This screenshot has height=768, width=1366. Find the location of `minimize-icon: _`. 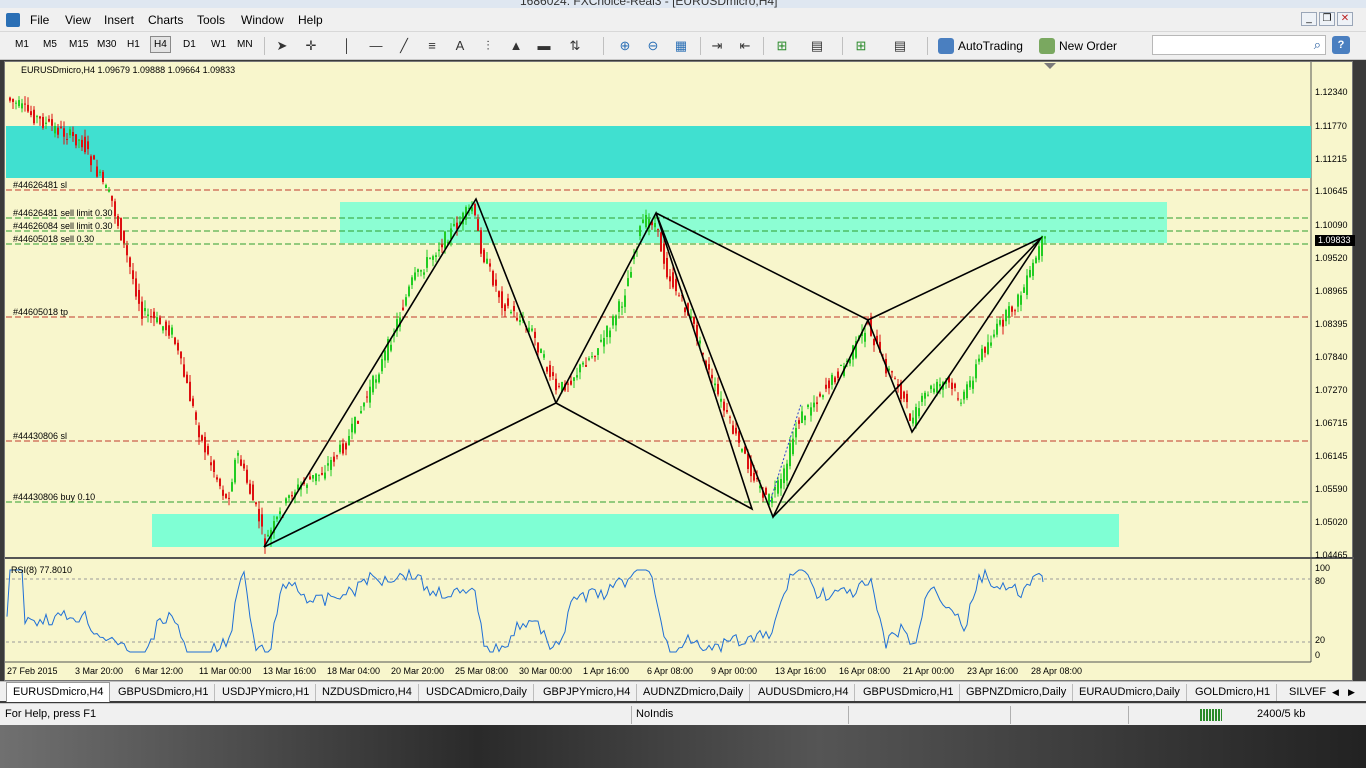

minimize-icon: _ is located at coordinates (1309, 19).